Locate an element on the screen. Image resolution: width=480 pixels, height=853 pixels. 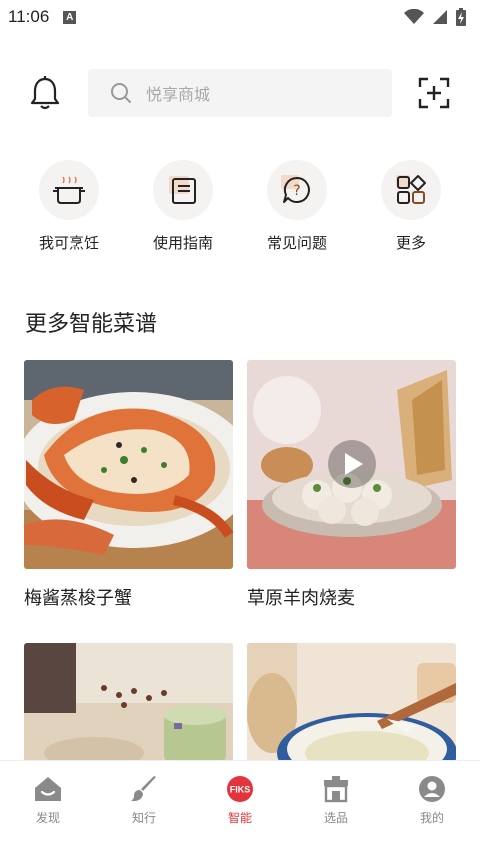
search-placeholder: 悦享商城 is located at coordinates (178, 94).